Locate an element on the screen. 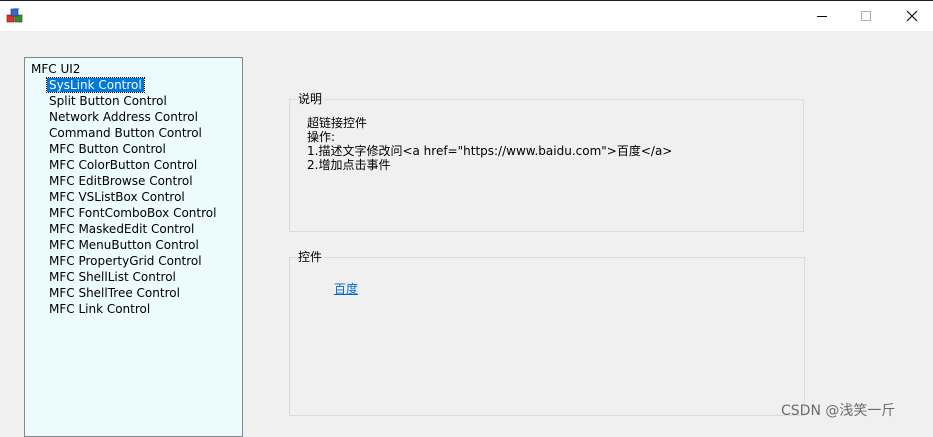 The image size is (933, 437). tree-item: MFC ShellTree Control is located at coordinates (132, 293).